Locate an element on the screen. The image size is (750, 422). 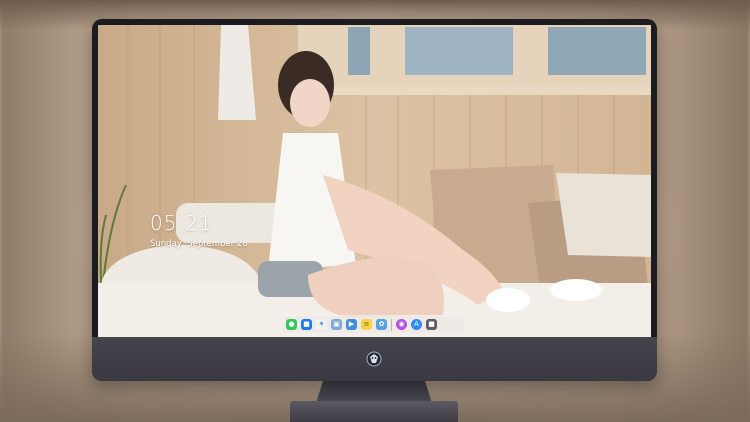
safari-icon: ✶ is located at coordinates (321, 324).